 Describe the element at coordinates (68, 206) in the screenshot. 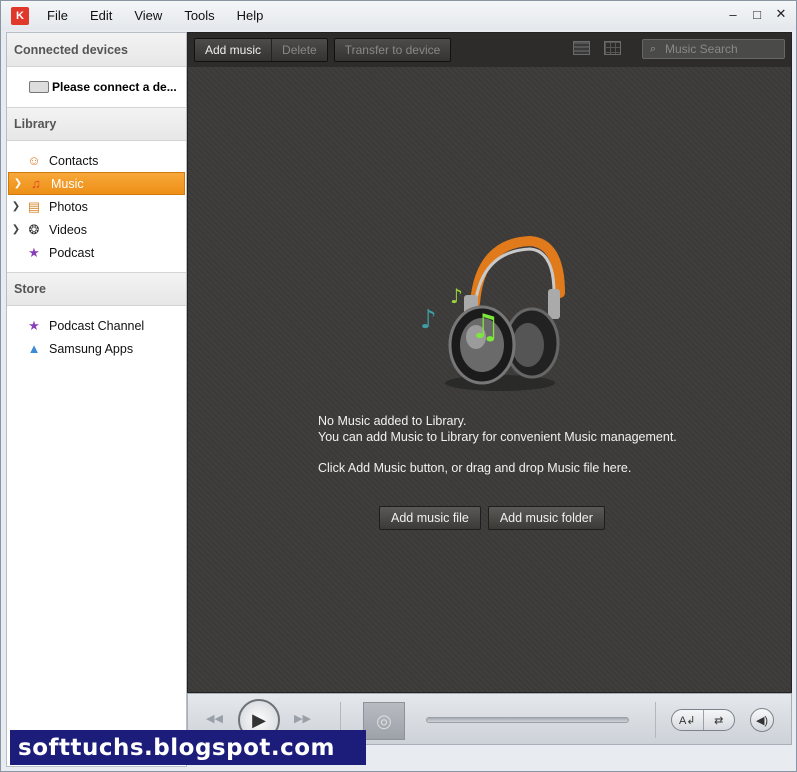

I see `sidebar-item-label: Photos` at that location.